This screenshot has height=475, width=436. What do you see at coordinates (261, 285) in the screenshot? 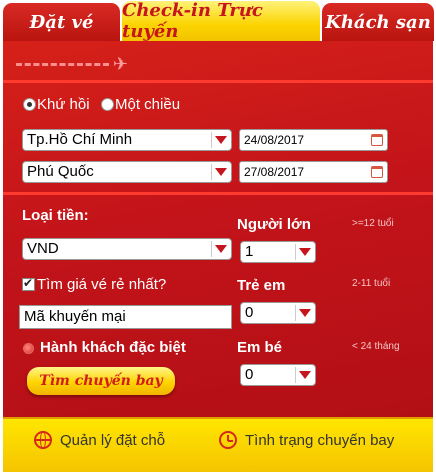
I see `children-label: Trẻ em` at bounding box center [261, 285].